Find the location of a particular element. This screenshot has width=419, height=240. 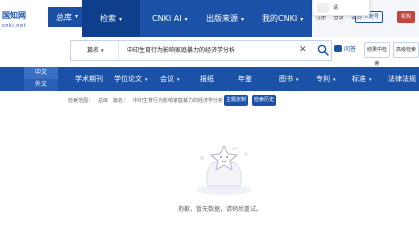

advanced-search-button: 高级检索 is located at coordinates (406, 50).